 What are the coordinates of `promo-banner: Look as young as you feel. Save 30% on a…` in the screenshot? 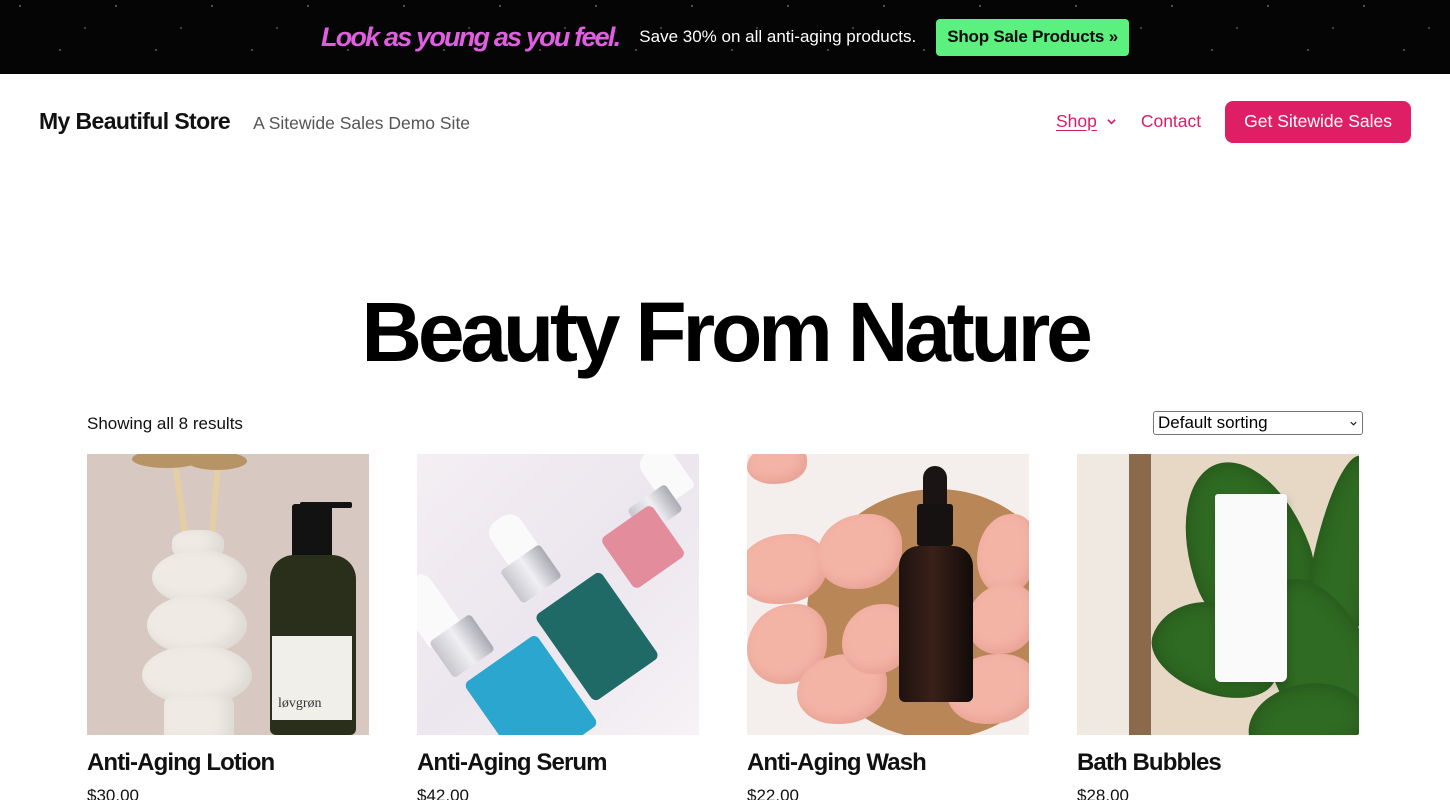 It's located at (725, 37).